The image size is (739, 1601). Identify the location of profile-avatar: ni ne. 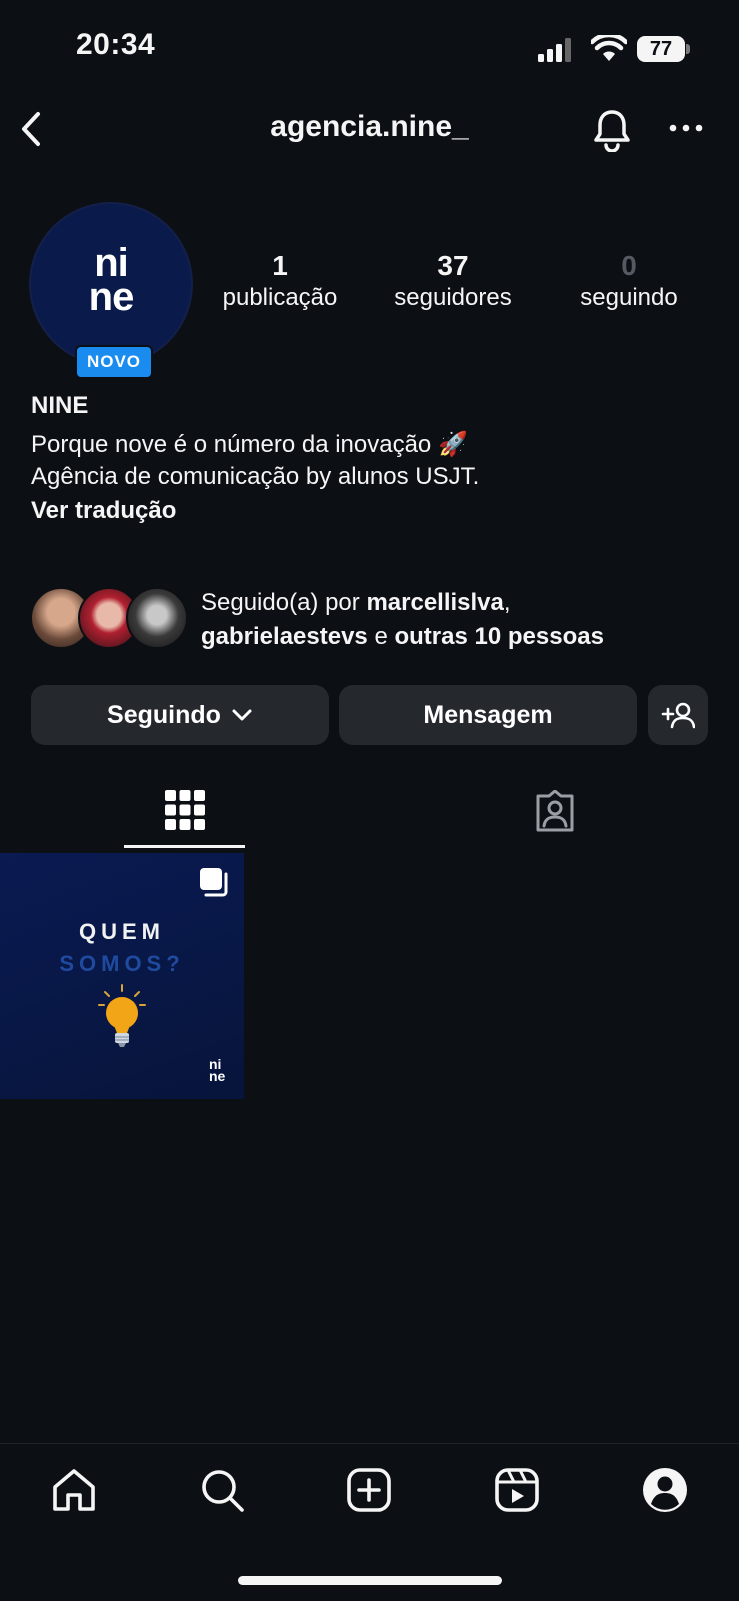
(111, 284).